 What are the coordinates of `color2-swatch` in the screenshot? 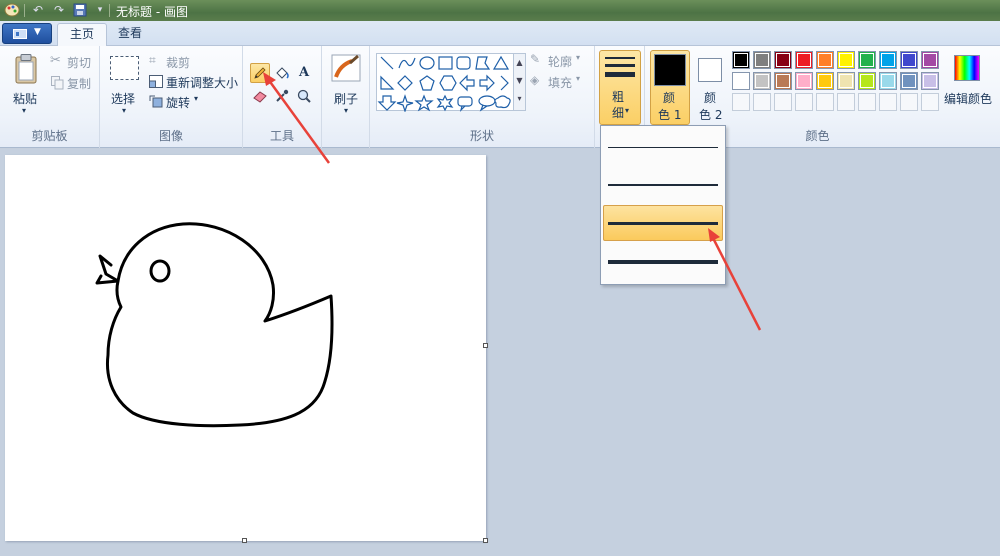 It's located at (710, 70).